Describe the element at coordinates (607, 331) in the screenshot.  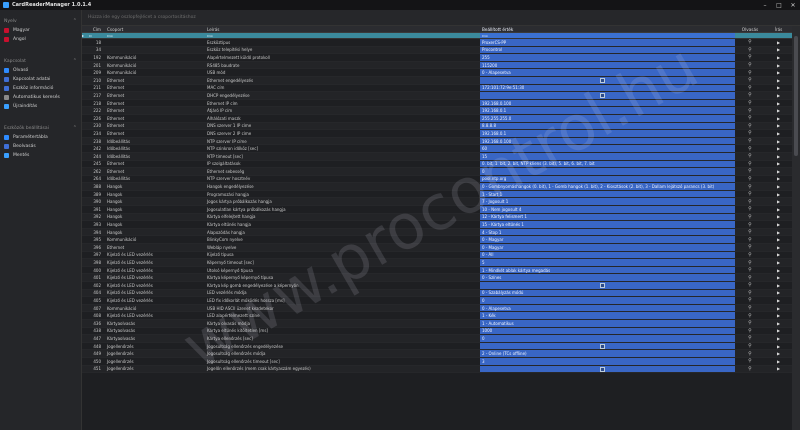
I see `cell-value: 1000` at that location.